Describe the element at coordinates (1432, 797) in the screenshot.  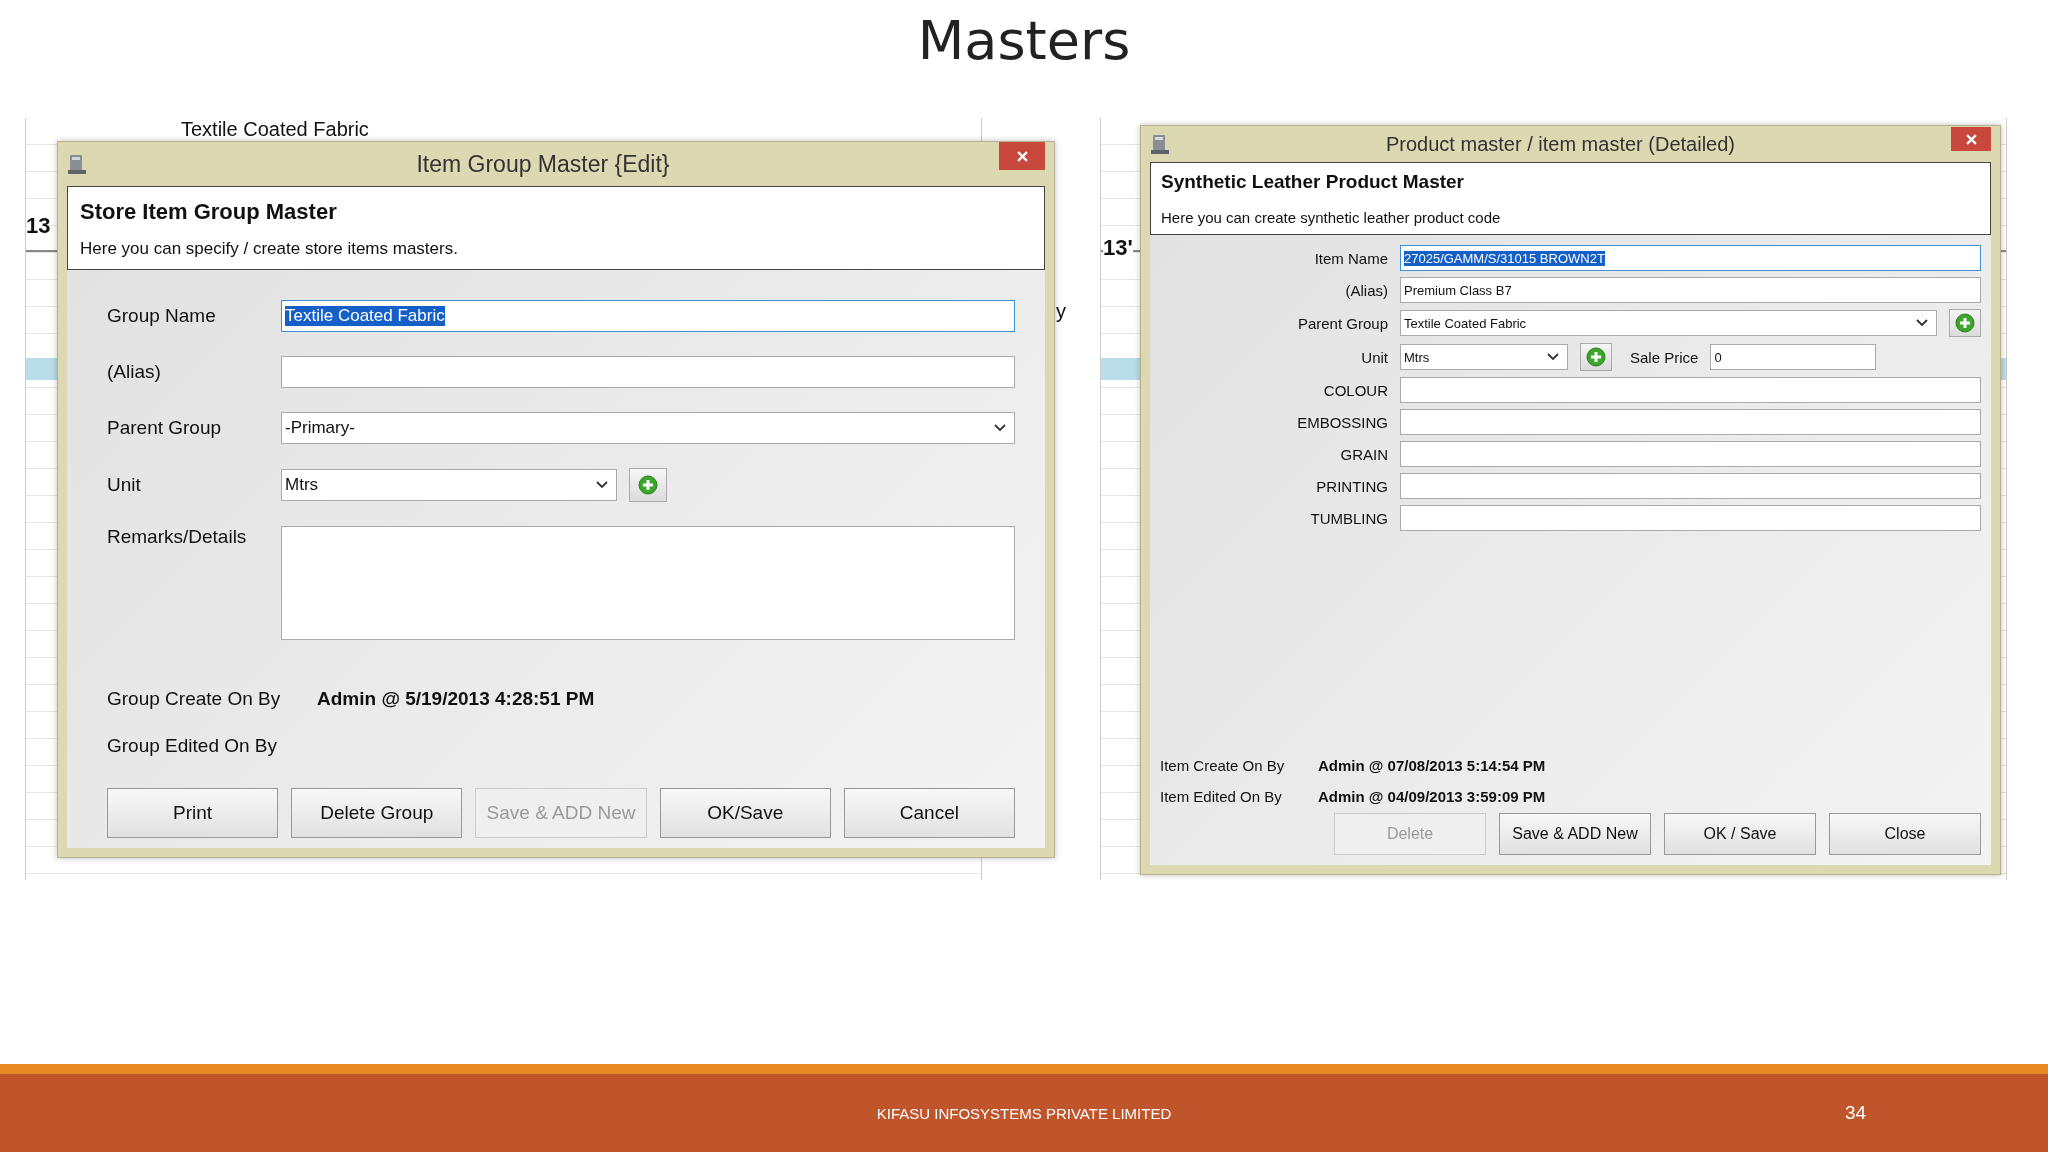
I see `audit-value: Admin @ 04/09/2013 3:59:09 PM` at that location.